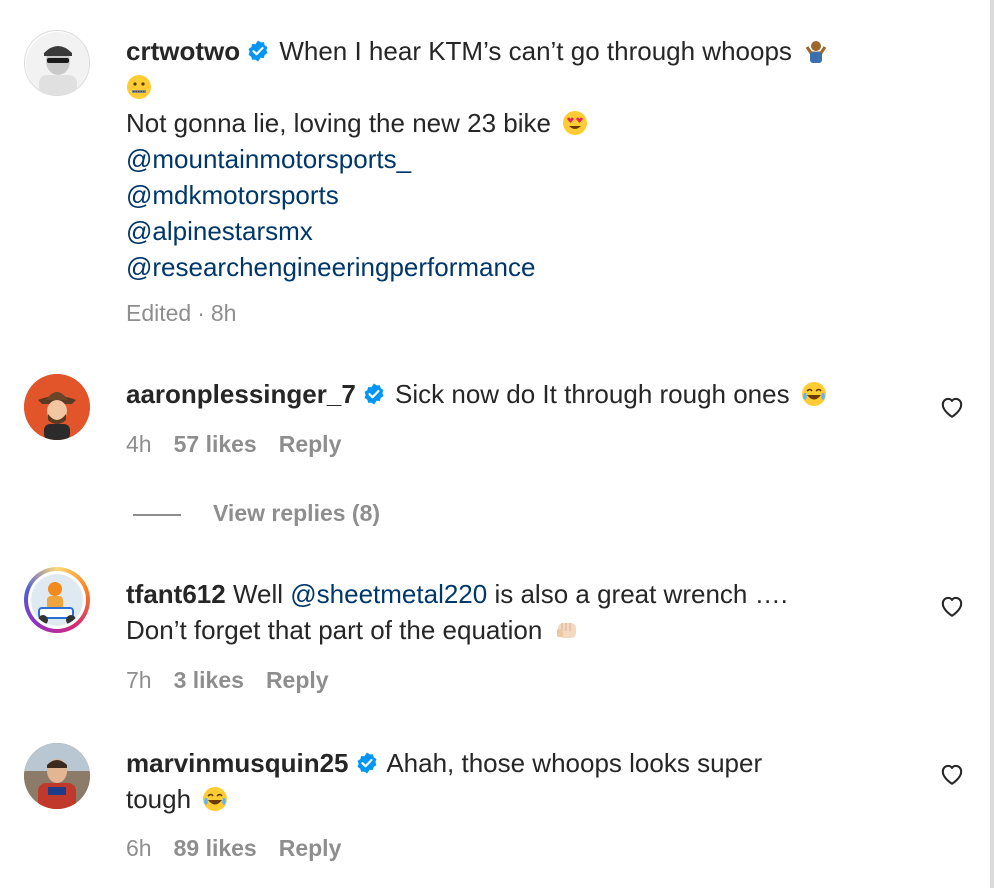  I want to click on mention-link: @sheetmetal220, so click(388, 594).